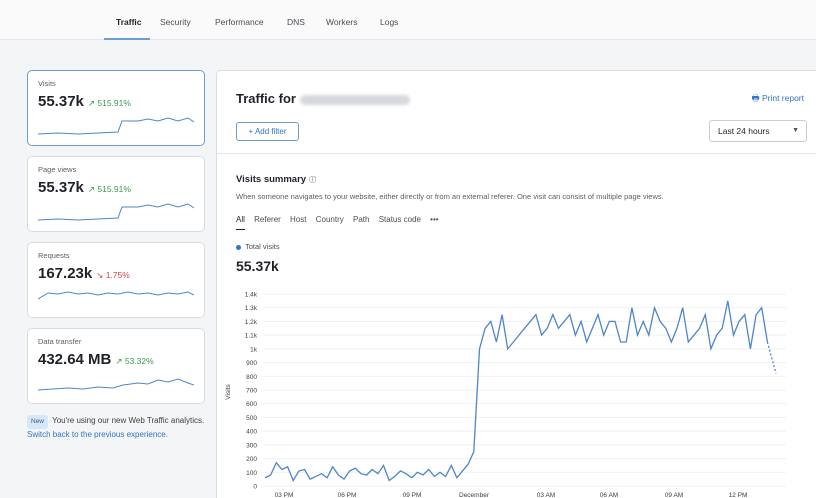 Image resolution: width=816 pixels, height=498 pixels. Describe the element at coordinates (312, 180) in the screenshot. I see `info-icon: ⓘ` at that location.